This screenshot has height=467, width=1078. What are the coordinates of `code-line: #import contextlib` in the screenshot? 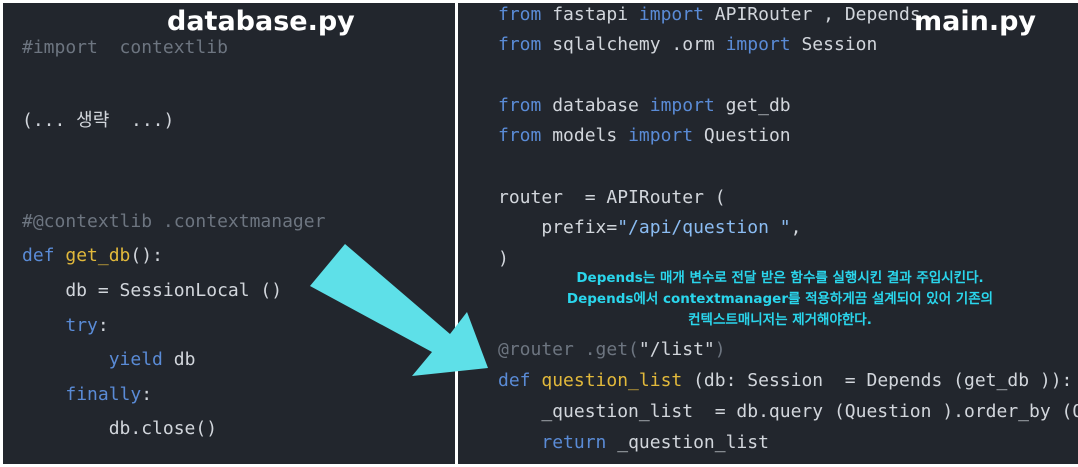 It's located at (125, 47).